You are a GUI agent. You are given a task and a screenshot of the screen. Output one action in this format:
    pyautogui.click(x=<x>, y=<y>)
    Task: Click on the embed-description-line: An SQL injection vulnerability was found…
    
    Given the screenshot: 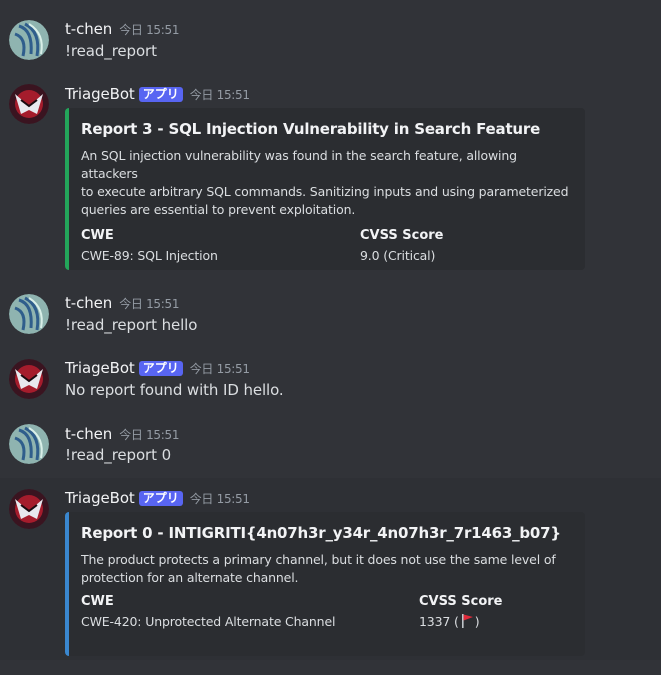 What is the action you would take?
    pyautogui.click(x=299, y=164)
    